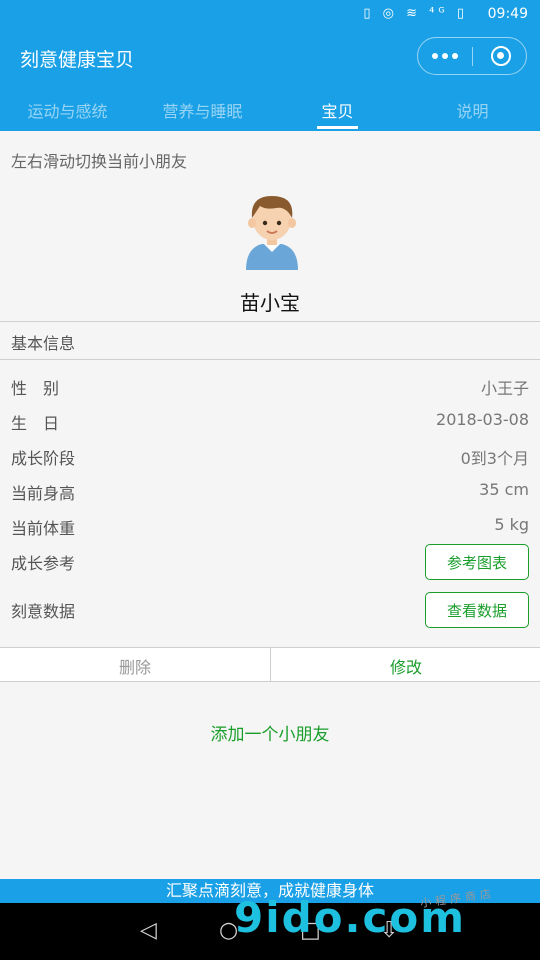 The height and width of the screenshot is (960, 540). I want to click on close-circle-icon, so click(501, 56).